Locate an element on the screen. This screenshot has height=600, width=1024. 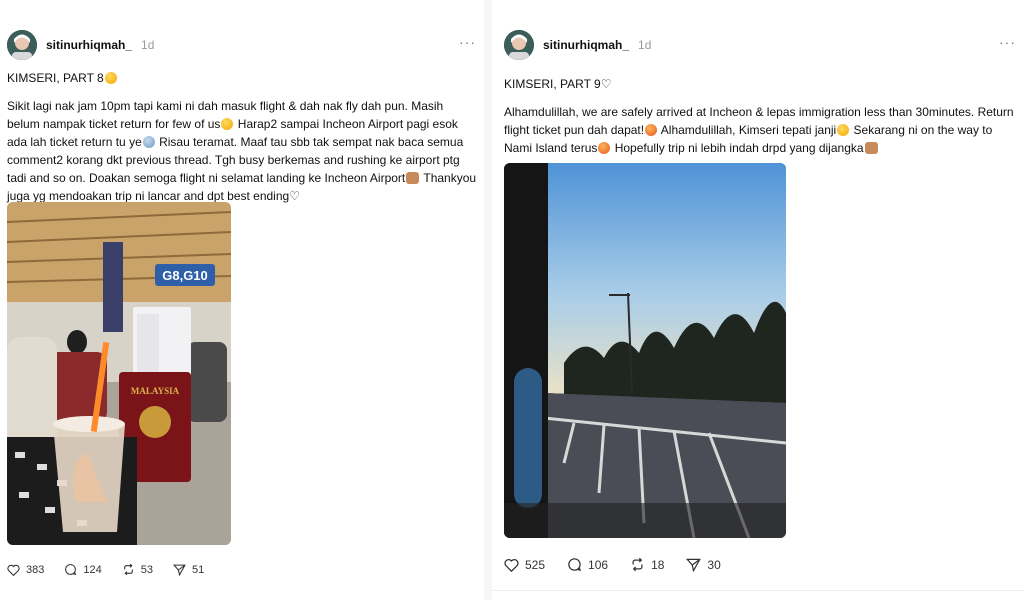
post-separator is located at coordinates (488, 300).